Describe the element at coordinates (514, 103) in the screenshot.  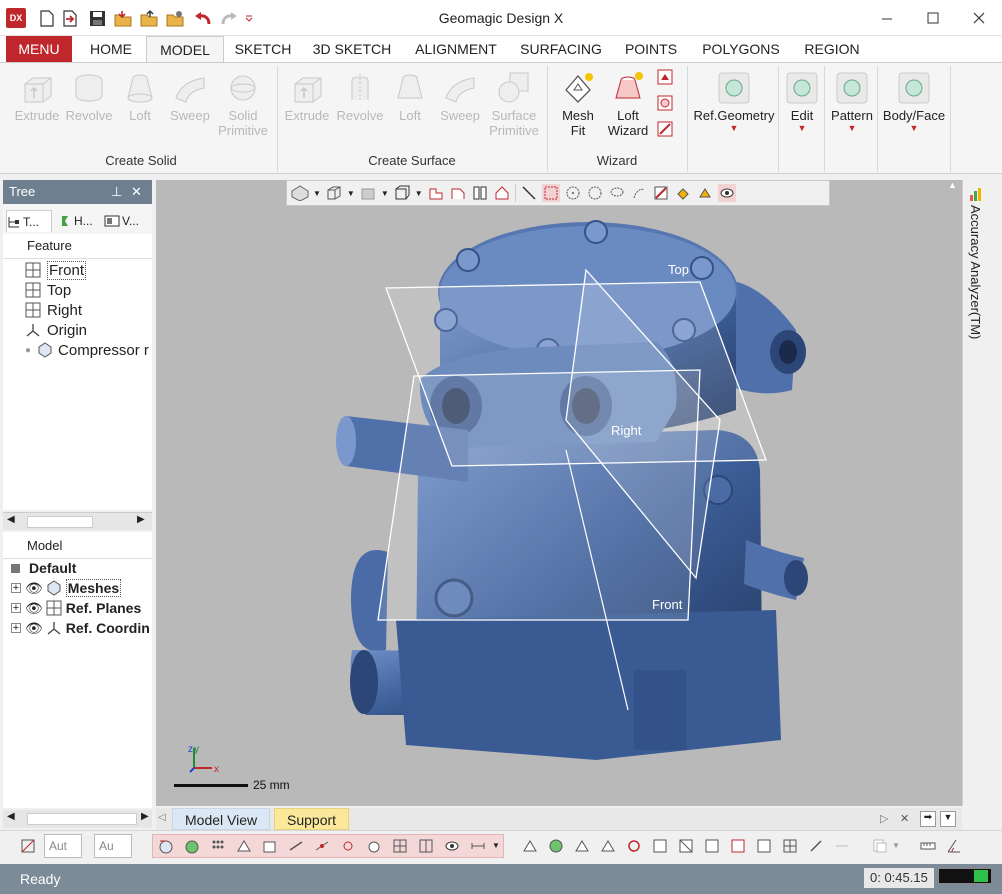
I see `surface-primitive-button: Surface Primitive` at that location.